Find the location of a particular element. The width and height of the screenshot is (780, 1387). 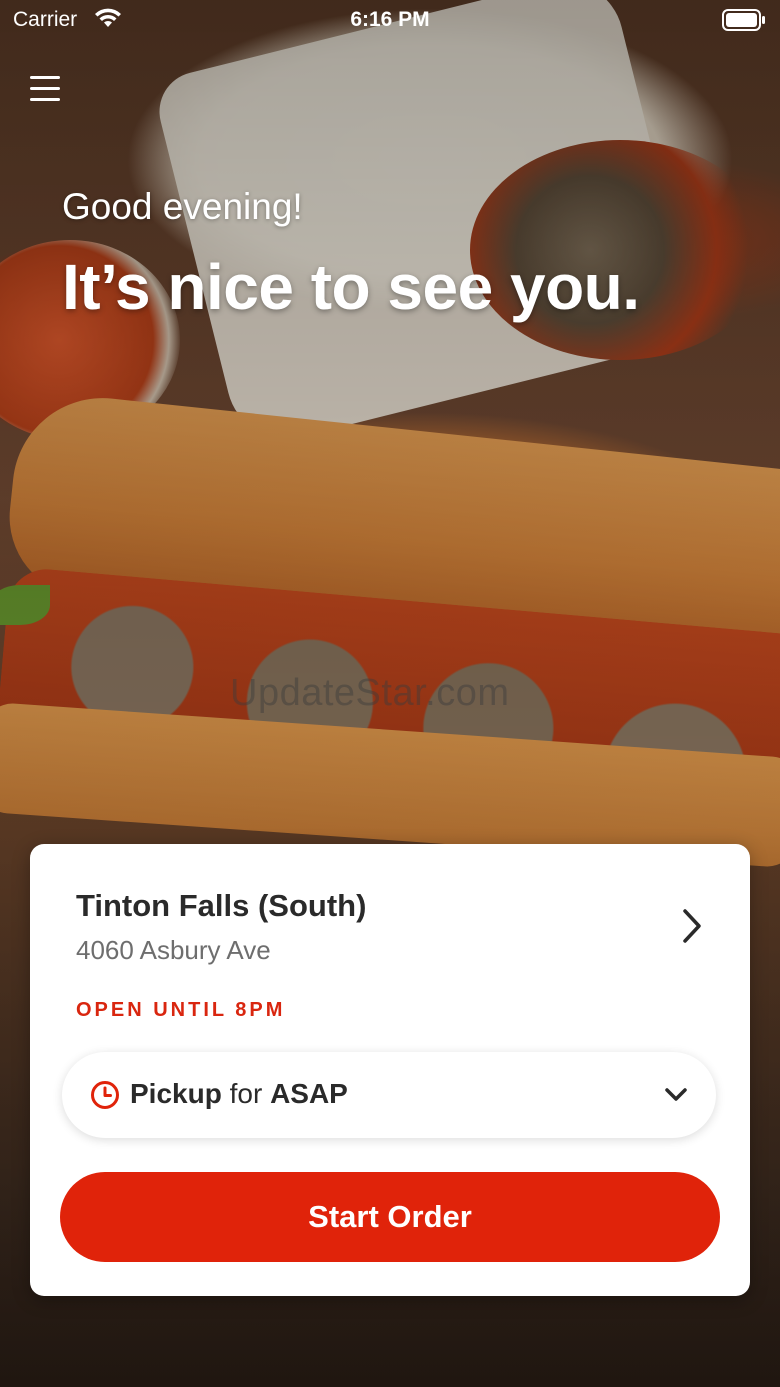

greeting-text: Good evening! is located at coordinates (182, 206).